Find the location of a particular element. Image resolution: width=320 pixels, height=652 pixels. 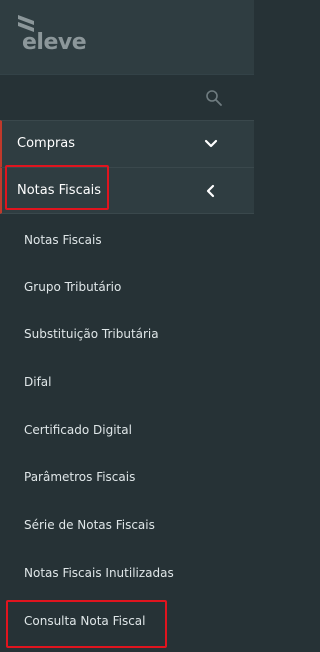

menu-item-notas-fiscais-label: Notas Fiscais is located at coordinates (59, 190).